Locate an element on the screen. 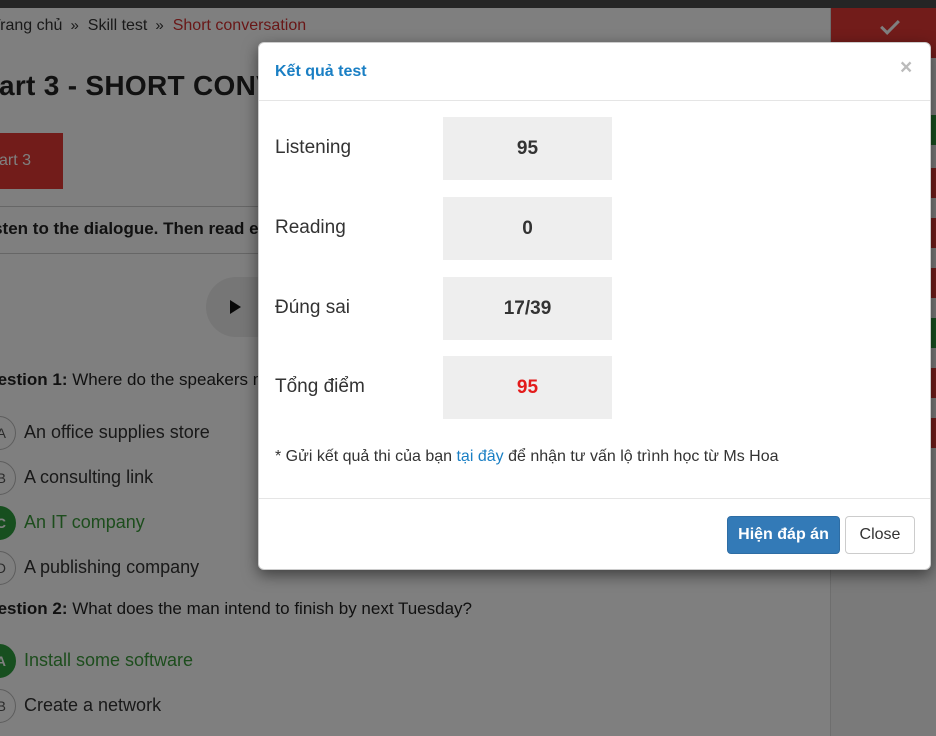 The image size is (936, 736). score-label: Đúng sai is located at coordinates (312, 307).